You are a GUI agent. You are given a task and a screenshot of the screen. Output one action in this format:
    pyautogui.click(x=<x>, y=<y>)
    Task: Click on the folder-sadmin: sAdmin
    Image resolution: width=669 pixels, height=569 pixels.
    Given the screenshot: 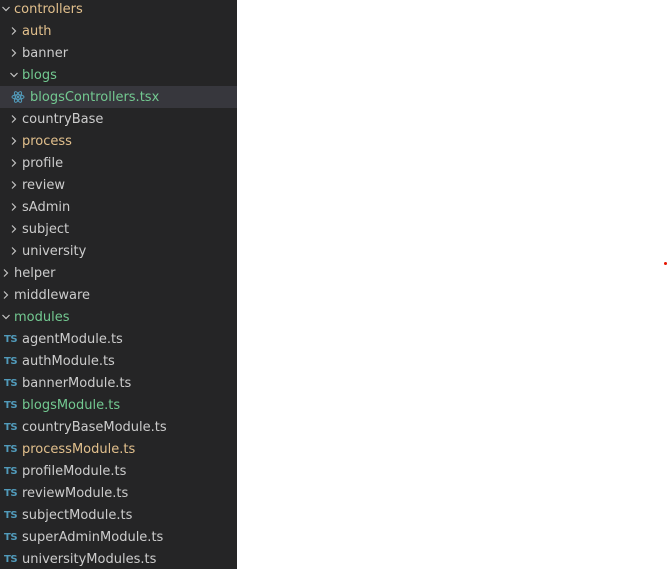 What is the action you would take?
    pyautogui.click(x=118, y=207)
    